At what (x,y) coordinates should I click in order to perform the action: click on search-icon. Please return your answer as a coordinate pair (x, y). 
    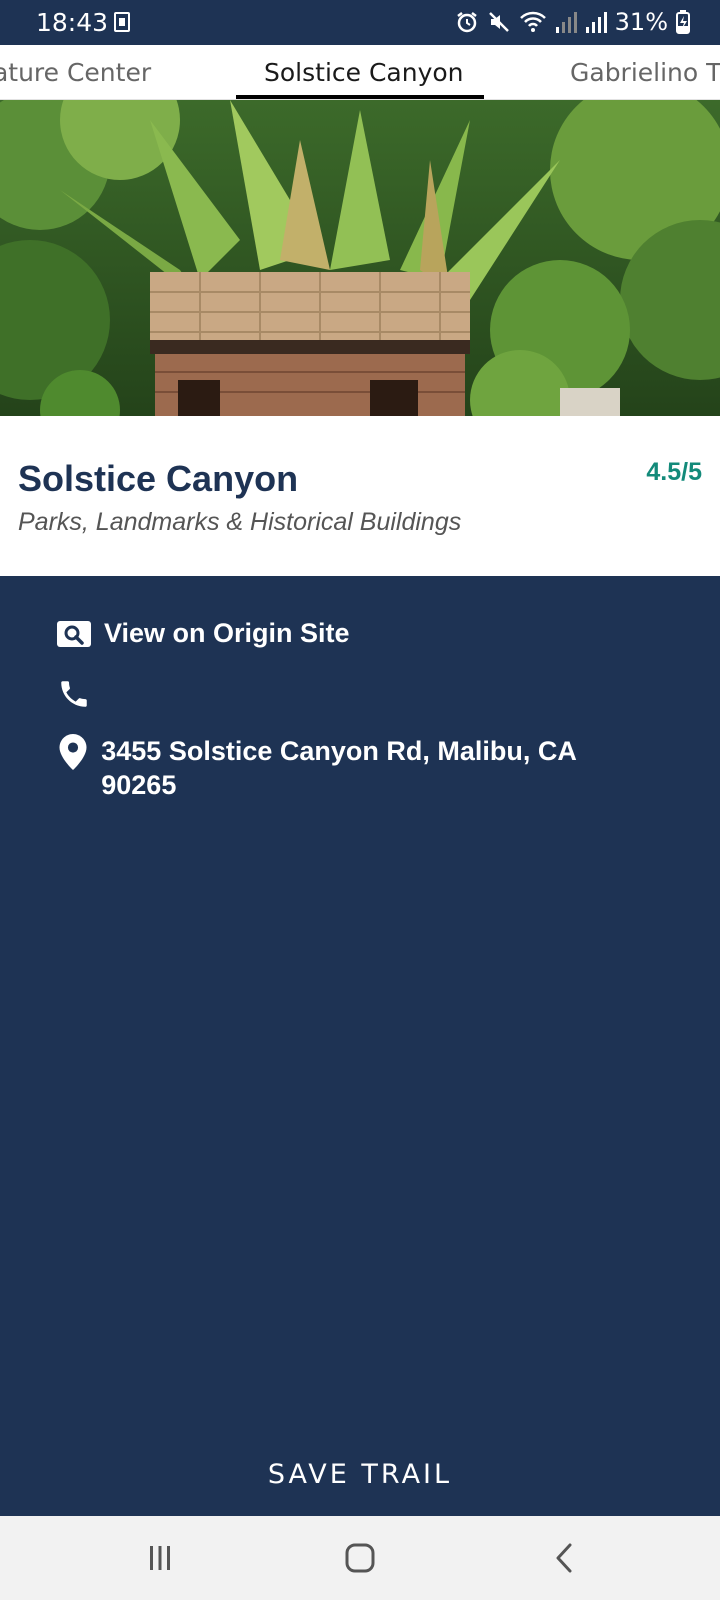
    Looking at the image, I should click on (74, 634).